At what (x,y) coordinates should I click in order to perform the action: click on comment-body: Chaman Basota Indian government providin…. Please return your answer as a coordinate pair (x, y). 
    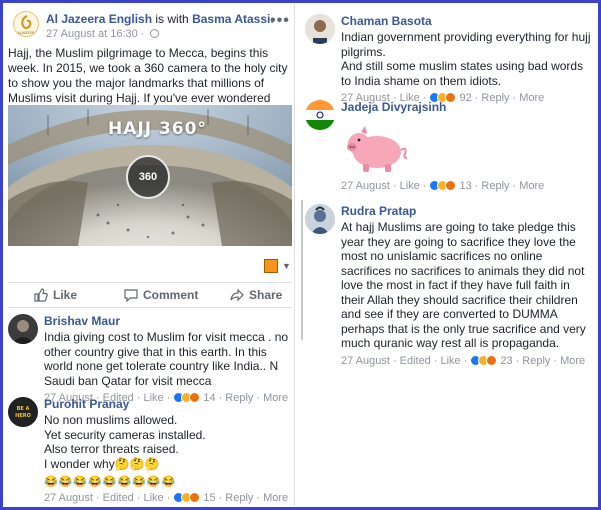
    Looking at the image, I should click on (468, 60).